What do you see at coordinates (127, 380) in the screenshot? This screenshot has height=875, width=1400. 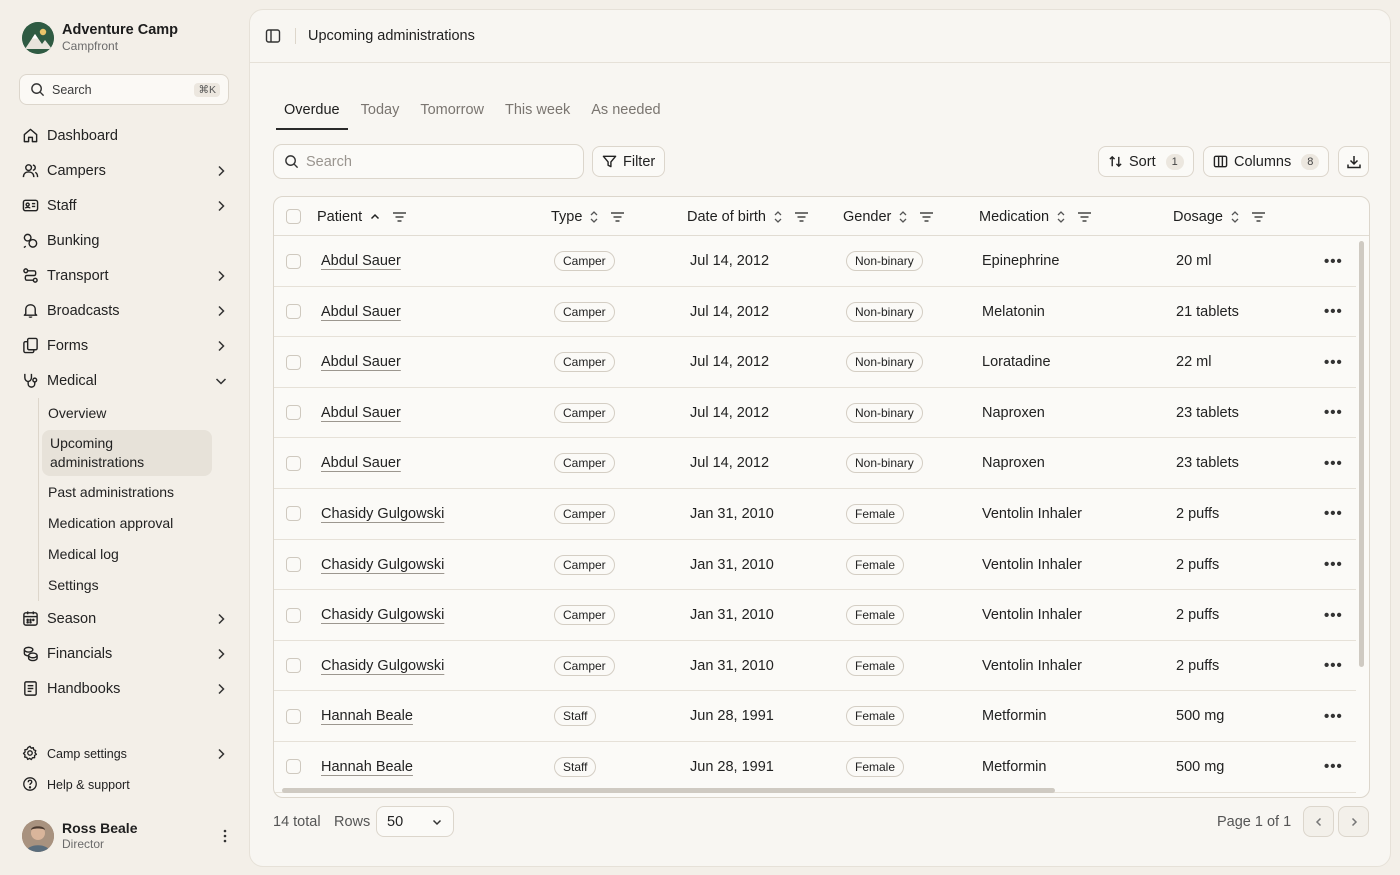 I see `sidebar-item-medical: Medical` at bounding box center [127, 380].